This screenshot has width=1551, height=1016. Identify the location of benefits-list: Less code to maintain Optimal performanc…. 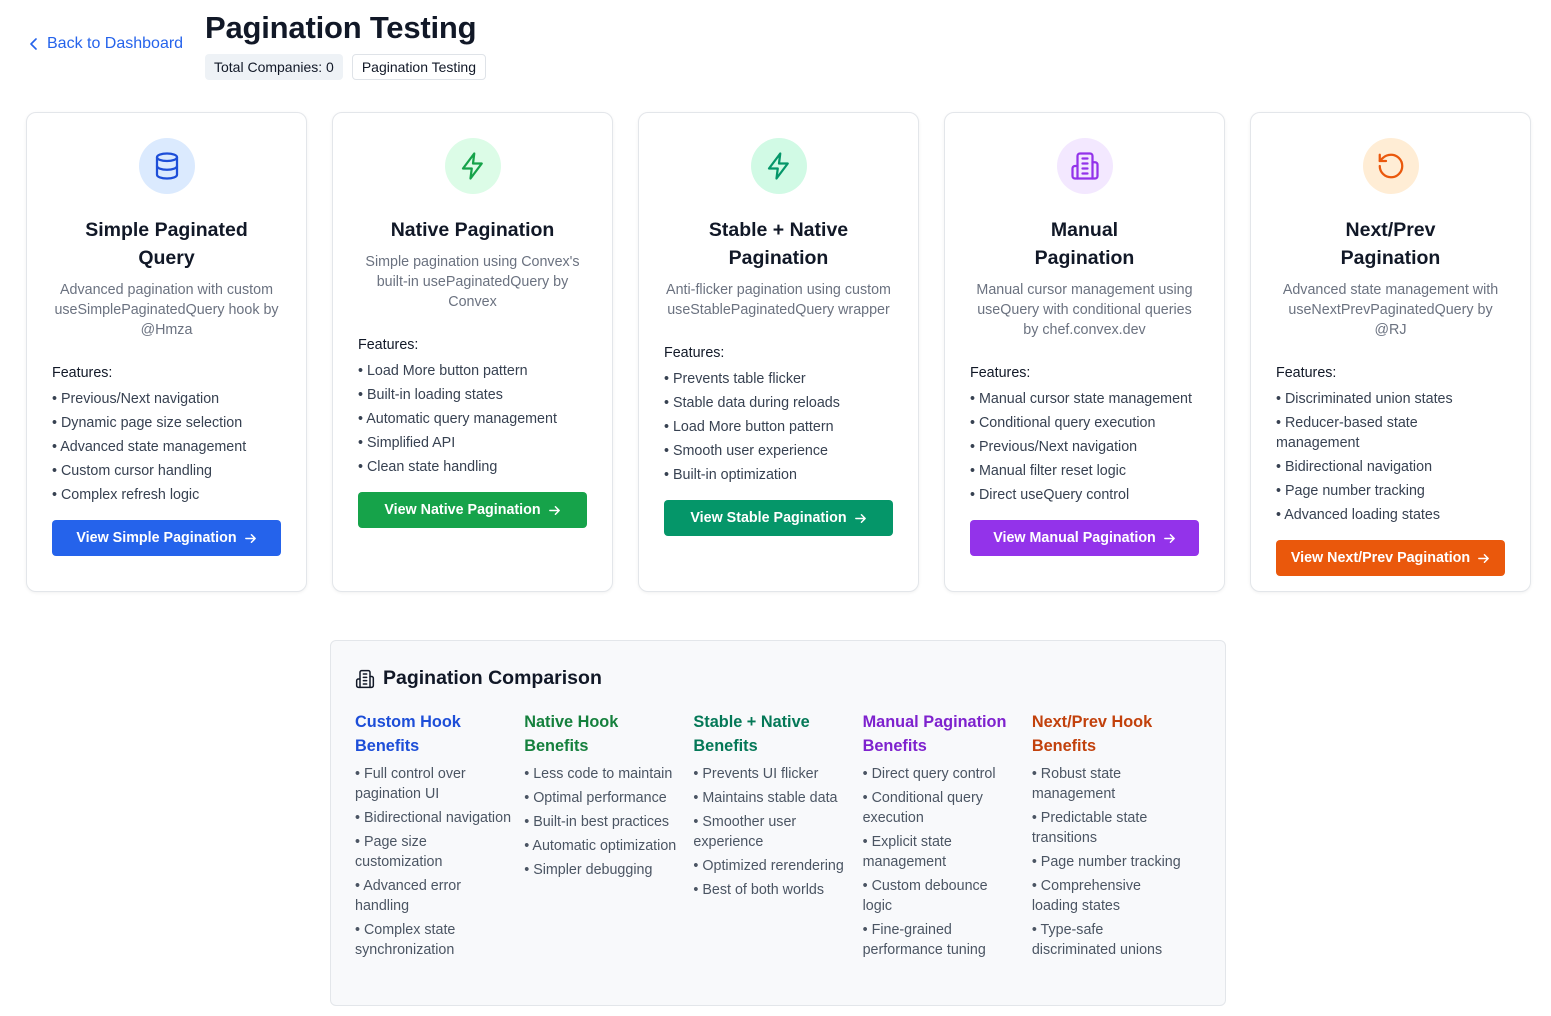
(608, 822).